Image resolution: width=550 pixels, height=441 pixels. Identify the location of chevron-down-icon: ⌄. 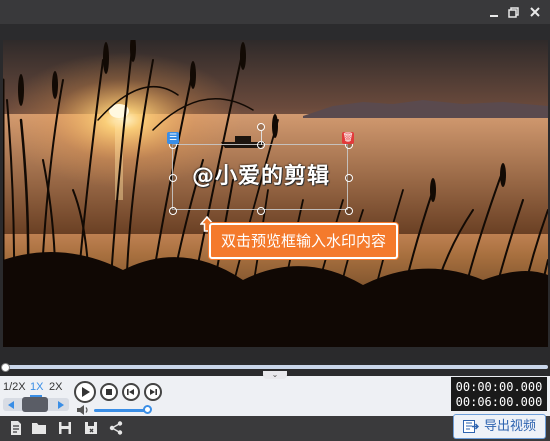
(275, 375).